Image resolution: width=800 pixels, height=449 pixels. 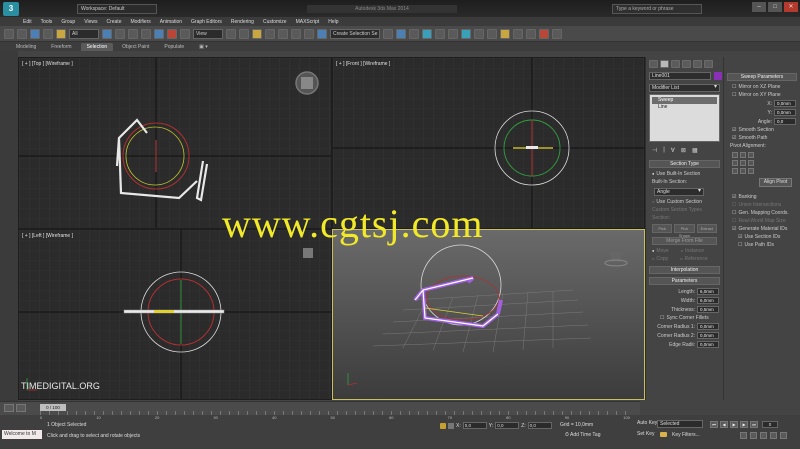 I want to click on percent-snap-icon, so click(x=296, y=33).